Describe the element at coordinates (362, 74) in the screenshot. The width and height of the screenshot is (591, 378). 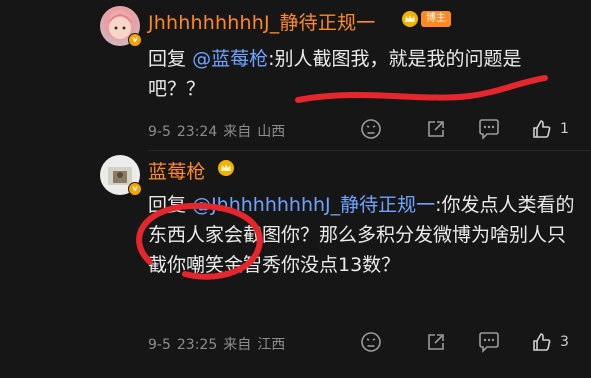
I see `comment-body: 回复 @蓝莓枪:别人截图我，就是我的问题是吧？？` at that location.